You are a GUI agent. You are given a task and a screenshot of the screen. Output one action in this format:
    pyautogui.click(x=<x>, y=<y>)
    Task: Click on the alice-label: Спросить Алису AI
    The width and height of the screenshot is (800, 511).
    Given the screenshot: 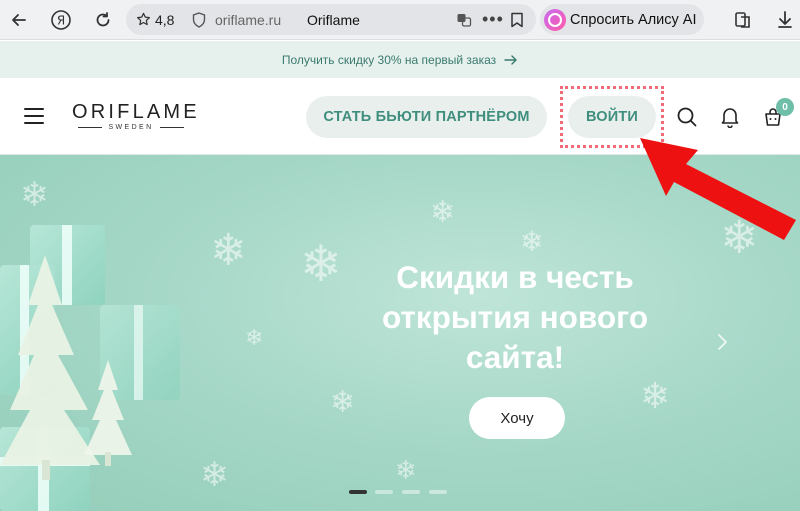 What is the action you would take?
    pyautogui.click(x=633, y=19)
    